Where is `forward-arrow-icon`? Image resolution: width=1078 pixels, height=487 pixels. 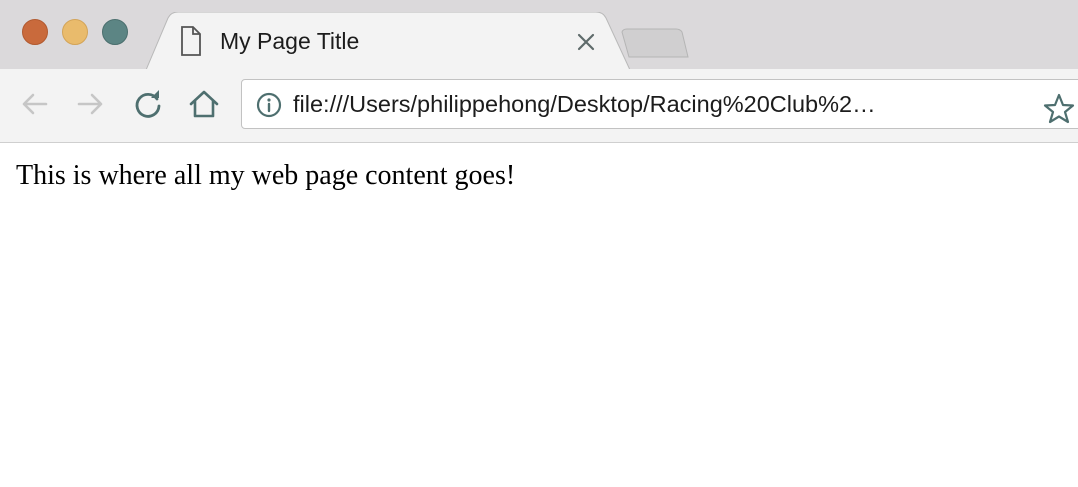
forward-arrow-icon is located at coordinates (90, 104).